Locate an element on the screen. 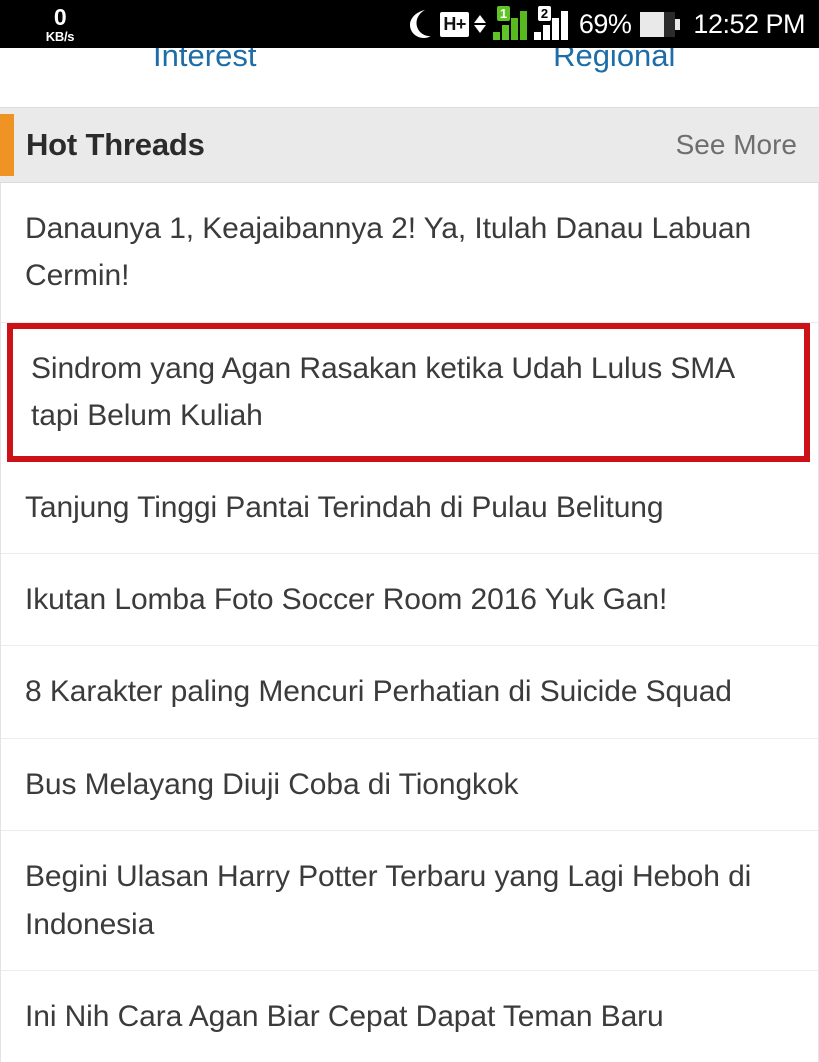  network-speed-indicator: 0 KB/s is located at coordinates (60, 24).